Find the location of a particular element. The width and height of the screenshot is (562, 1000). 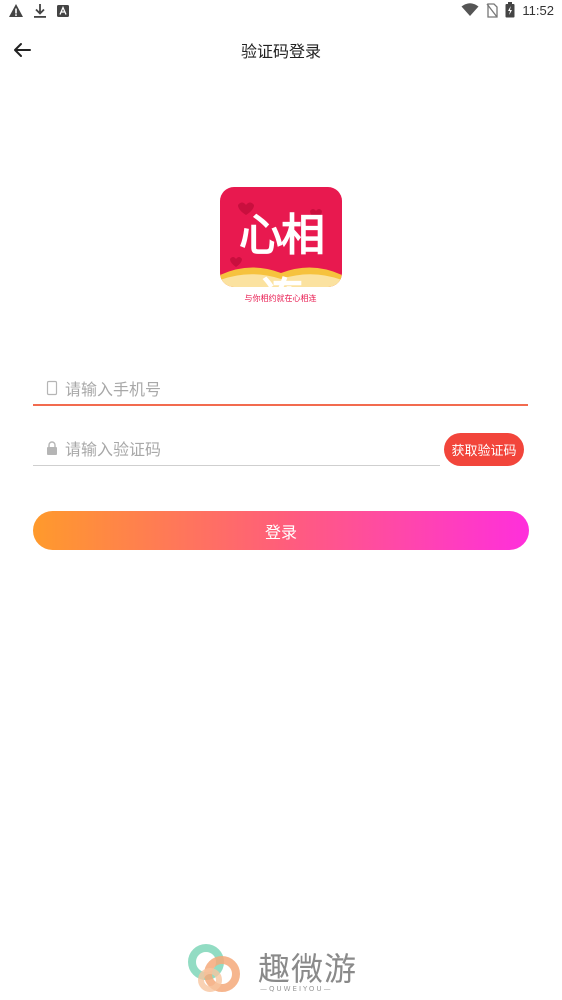

code-input is located at coordinates (248, 449).